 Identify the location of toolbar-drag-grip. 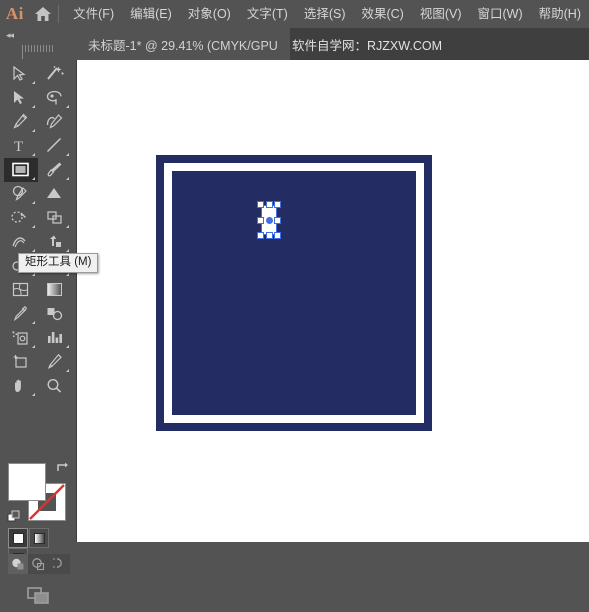
(39, 52).